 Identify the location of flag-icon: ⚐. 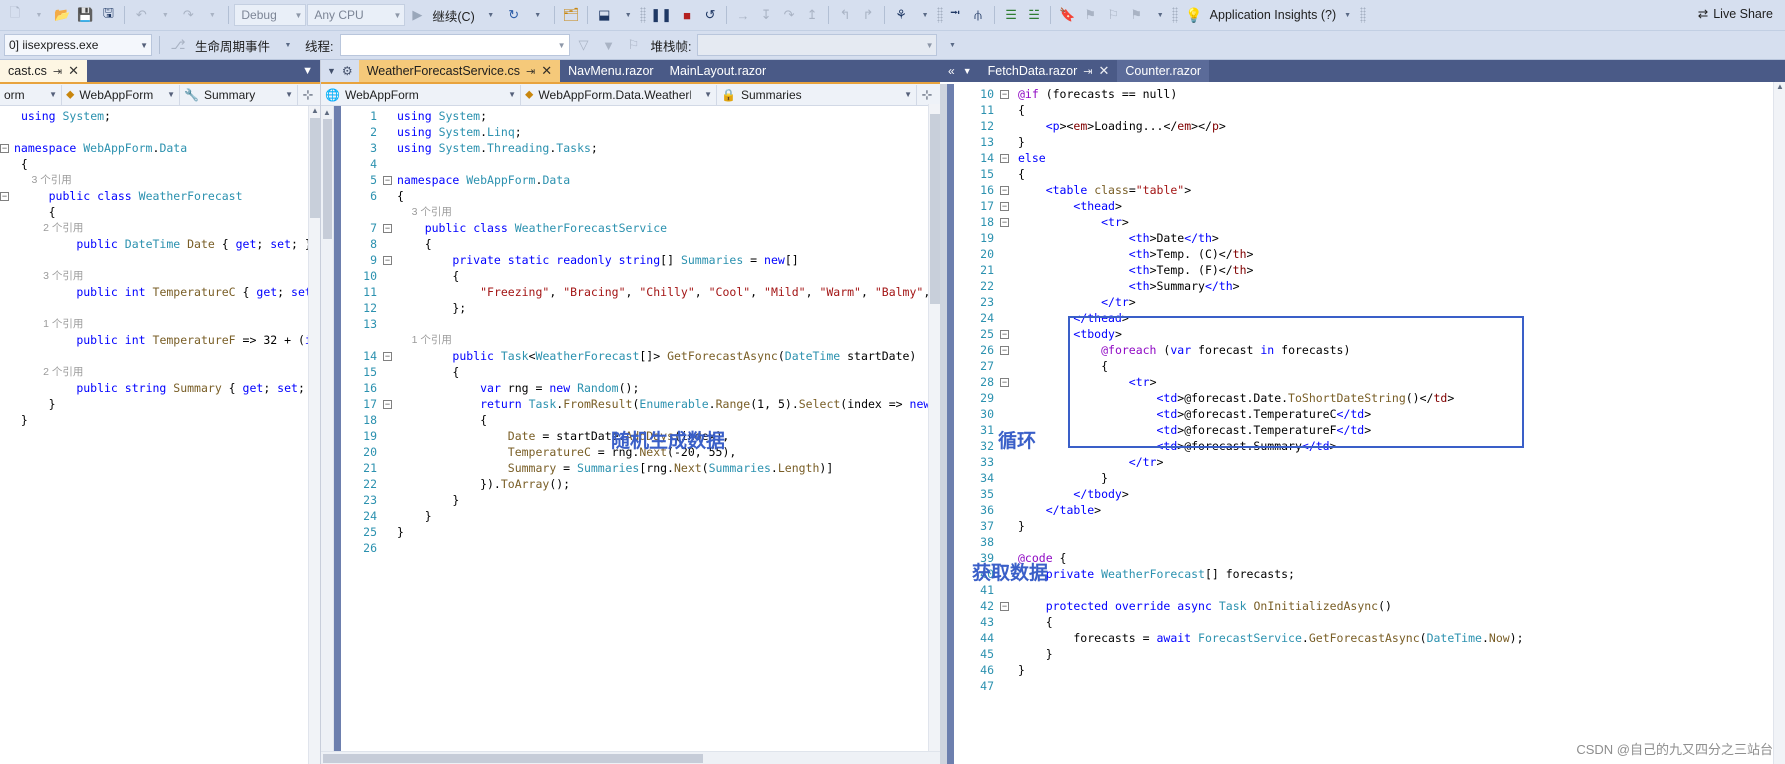
(634, 45).